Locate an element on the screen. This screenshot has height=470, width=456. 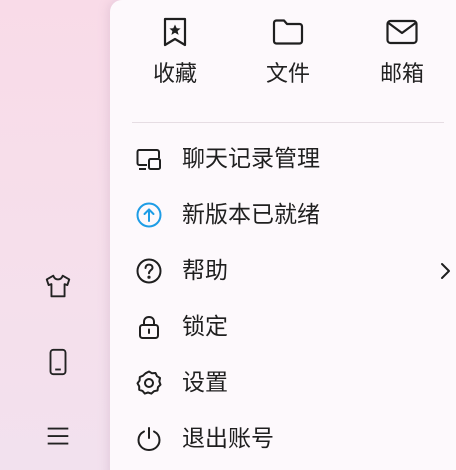
skin-icon is located at coordinates (58, 286).